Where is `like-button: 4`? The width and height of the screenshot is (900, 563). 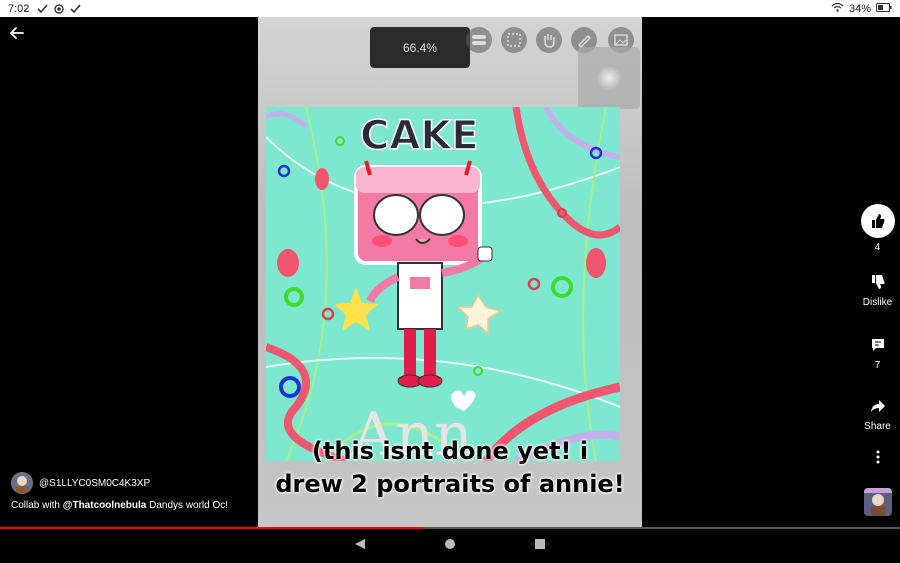
like-button: 4 is located at coordinates (877, 228).